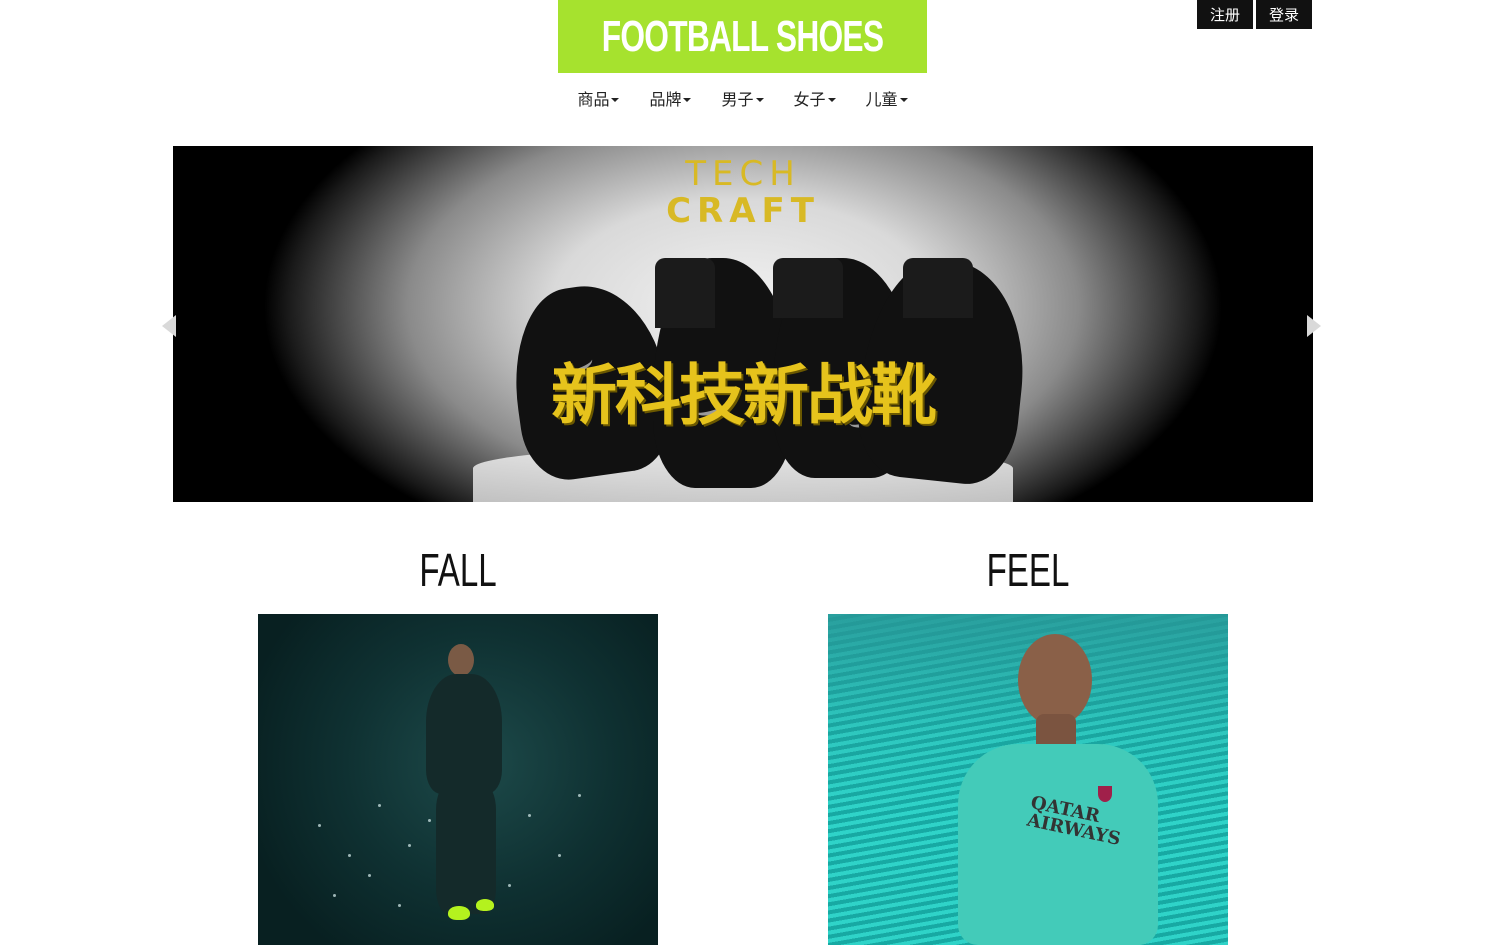 The width and height of the screenshot is (1509, 945). I want to click on nav-item-label: 男子, so click(737, 99).